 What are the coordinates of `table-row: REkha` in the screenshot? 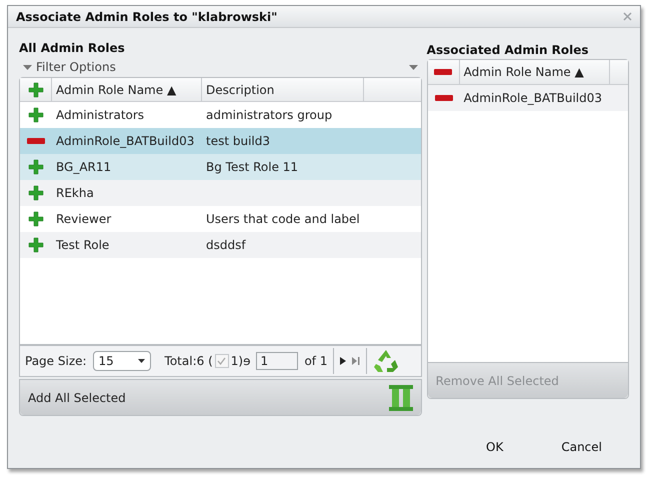 It's located at (220, 193).